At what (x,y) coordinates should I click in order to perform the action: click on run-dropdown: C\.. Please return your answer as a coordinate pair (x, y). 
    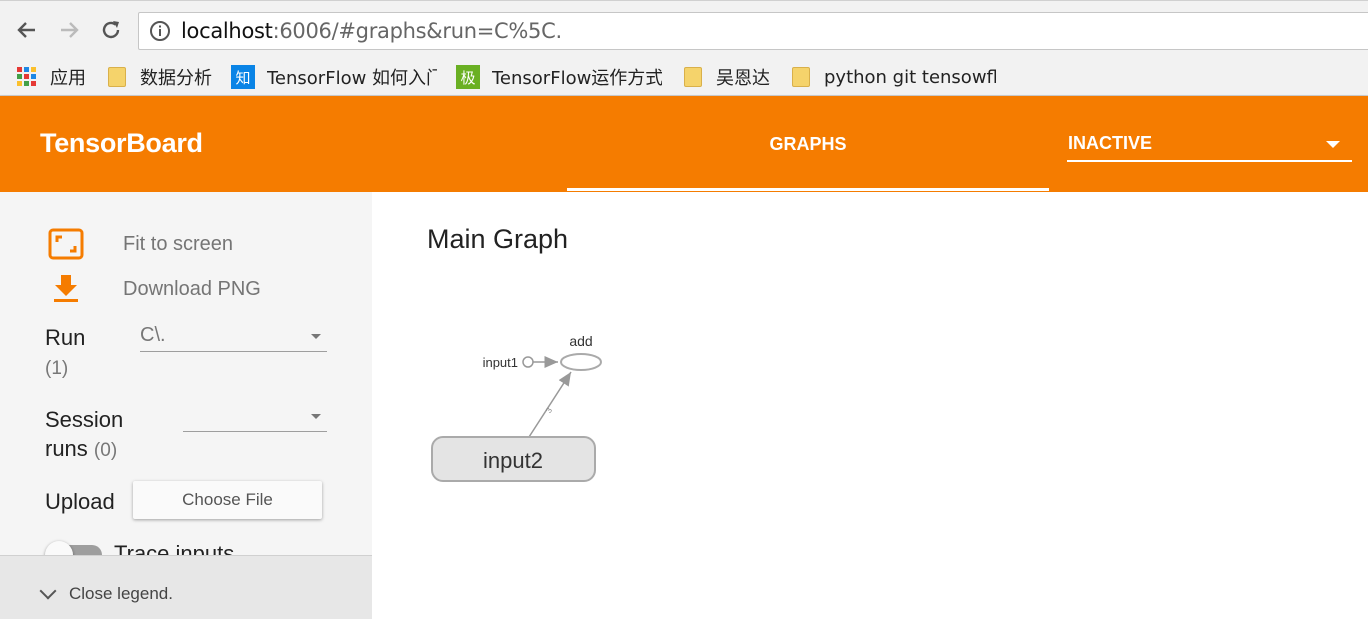
    Looking at the image, I should click on (233, 337).